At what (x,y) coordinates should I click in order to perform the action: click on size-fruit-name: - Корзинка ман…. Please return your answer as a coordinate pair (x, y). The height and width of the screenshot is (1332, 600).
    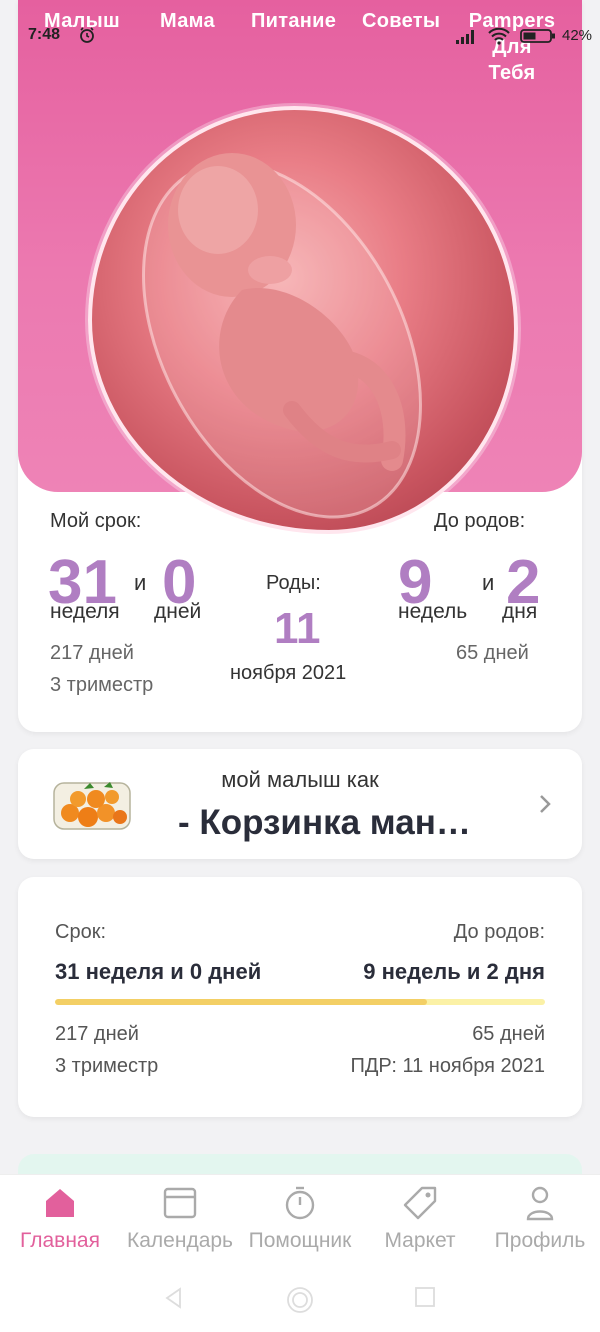
    Looking at the image, I should click on (324, 822).